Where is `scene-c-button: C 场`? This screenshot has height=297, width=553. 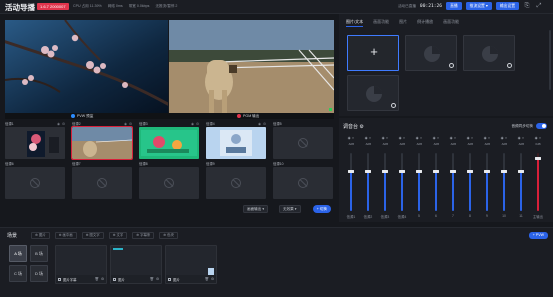 scene-c-button: C 场 is located at coordinates (18, 273).